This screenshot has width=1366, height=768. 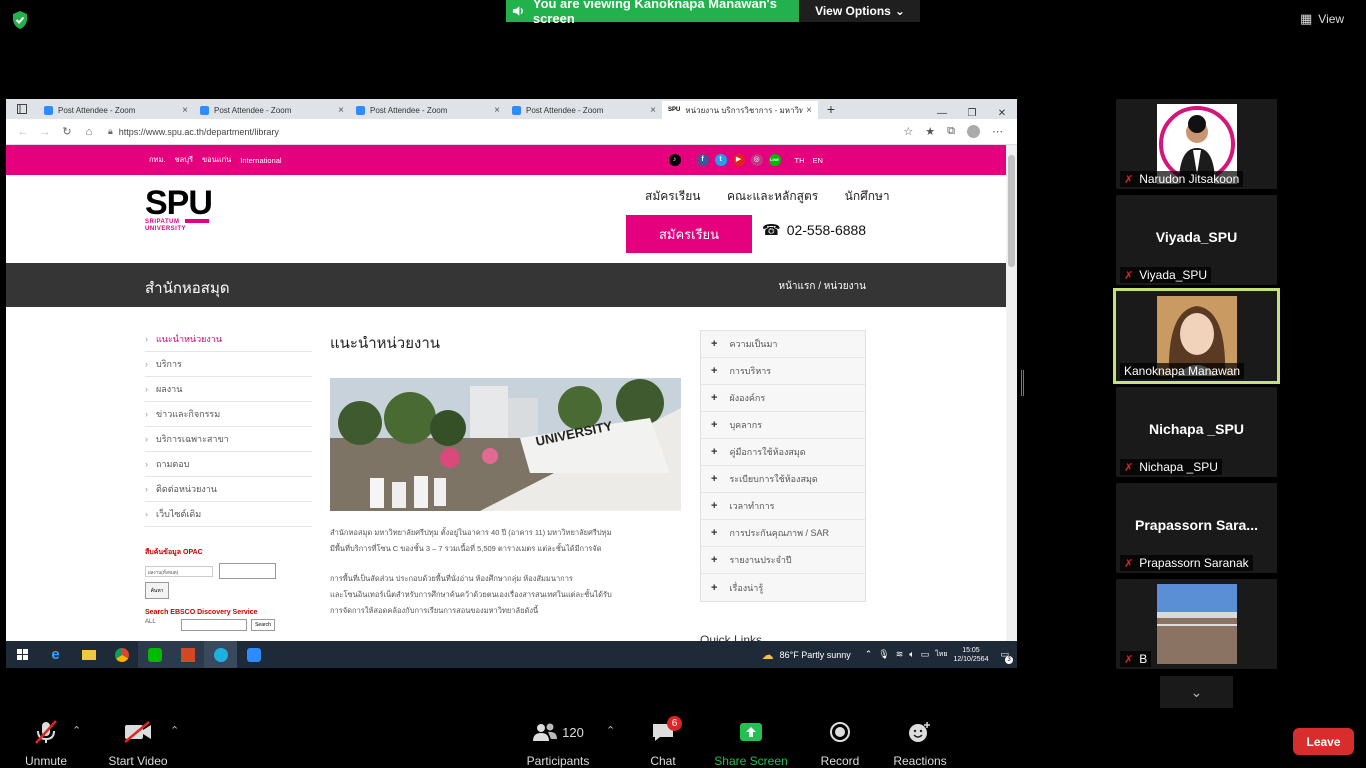 What do you see at coordinates (610, 730) in the screenshot?
I see `participants-options-caret: ⌃` at bounding box center [610, 730].